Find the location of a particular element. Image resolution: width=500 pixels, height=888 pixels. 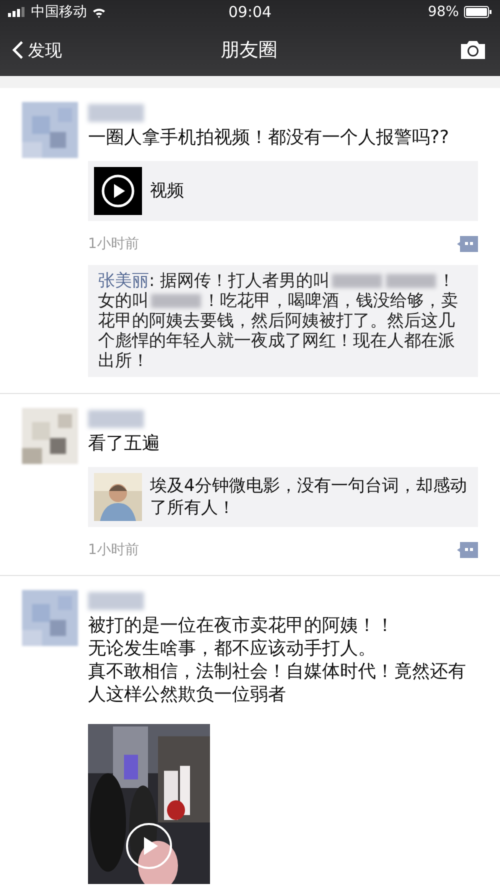

signal-icon is located at coordinates (17, 12).